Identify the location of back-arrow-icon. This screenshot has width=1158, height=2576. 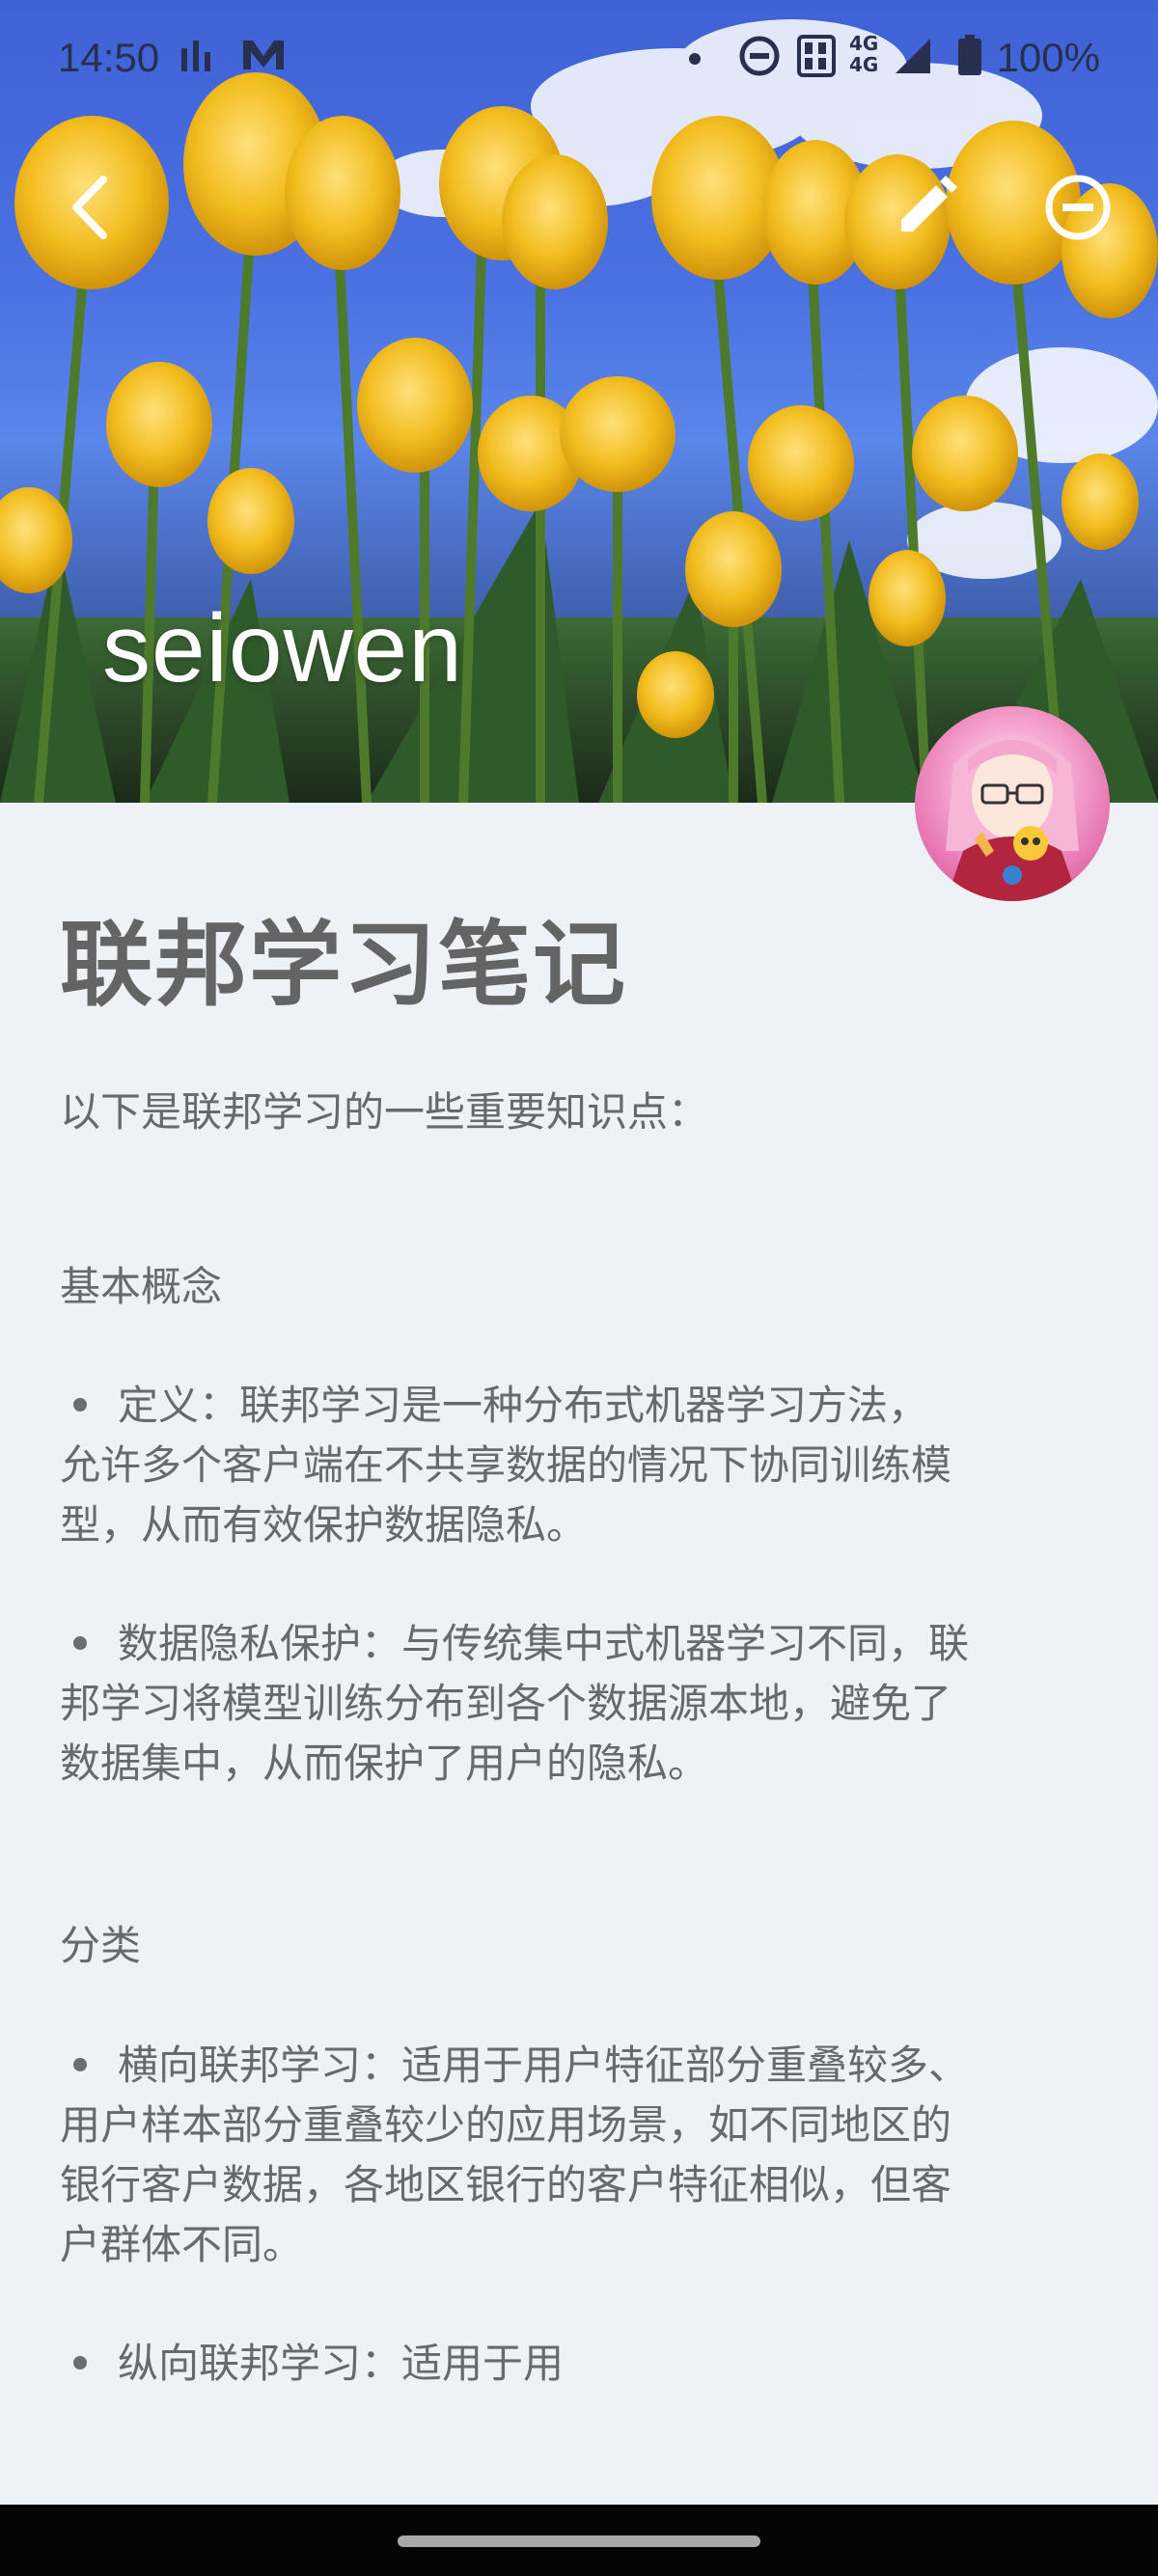
(89, 208).